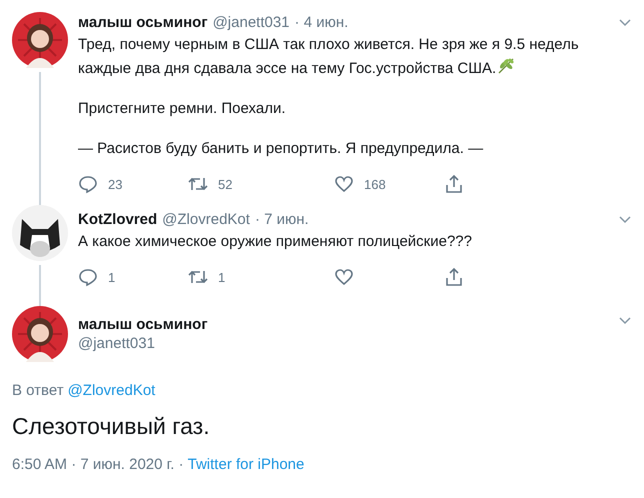 The width and height of the screenshot is (644, 498). What do you see at coordinates (281, 219) in the screenshot?
I see `tweet-date: · 7 июн.` at bounding box center [281, 219].